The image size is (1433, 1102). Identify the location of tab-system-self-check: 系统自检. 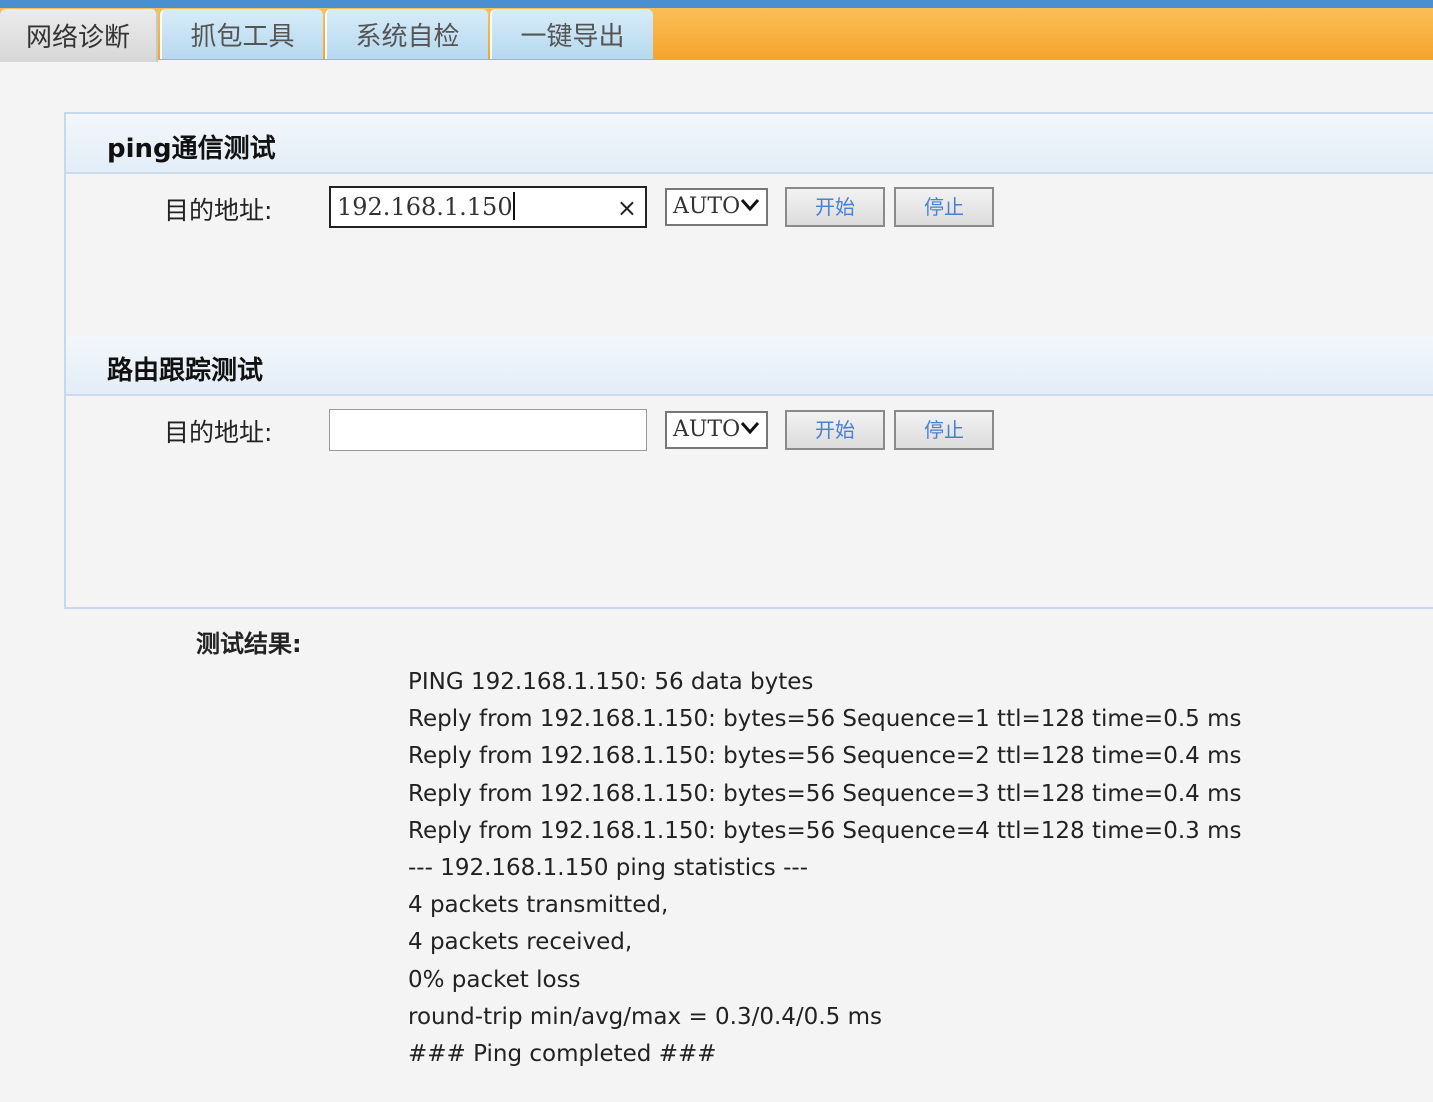
(406, 34).